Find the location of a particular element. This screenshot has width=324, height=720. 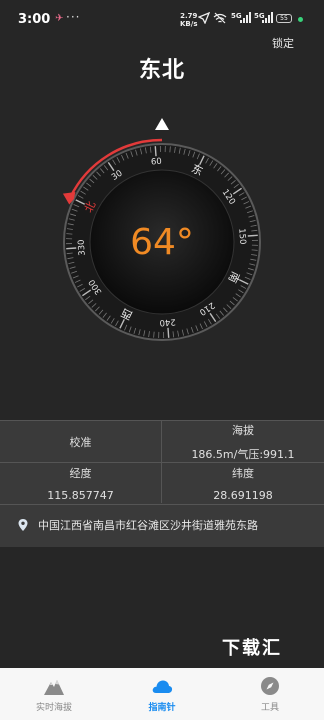

nav-label-tools: 工具 is located at coordinates (269, 707).